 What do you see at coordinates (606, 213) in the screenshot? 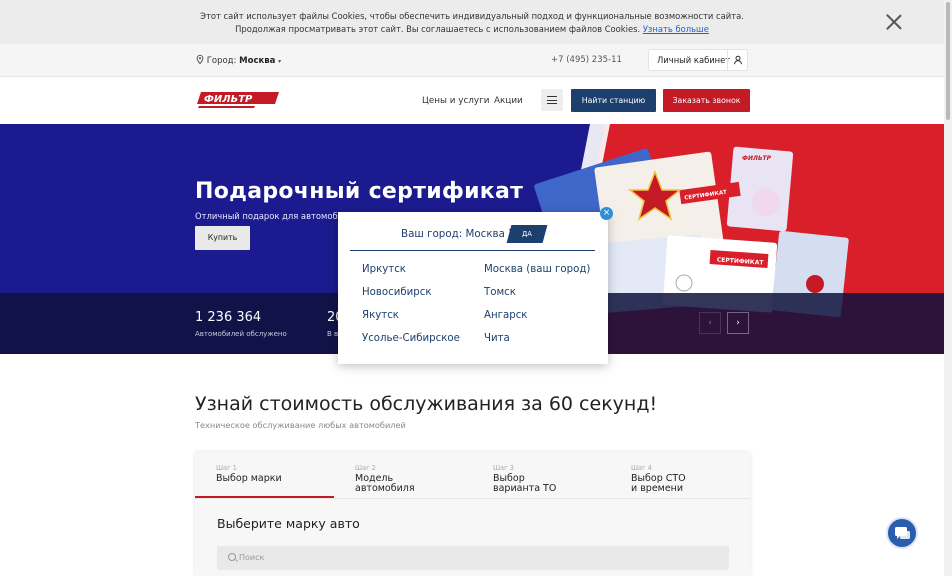
I see `modal-close-icon: ×` at bounding box center [606, 213].